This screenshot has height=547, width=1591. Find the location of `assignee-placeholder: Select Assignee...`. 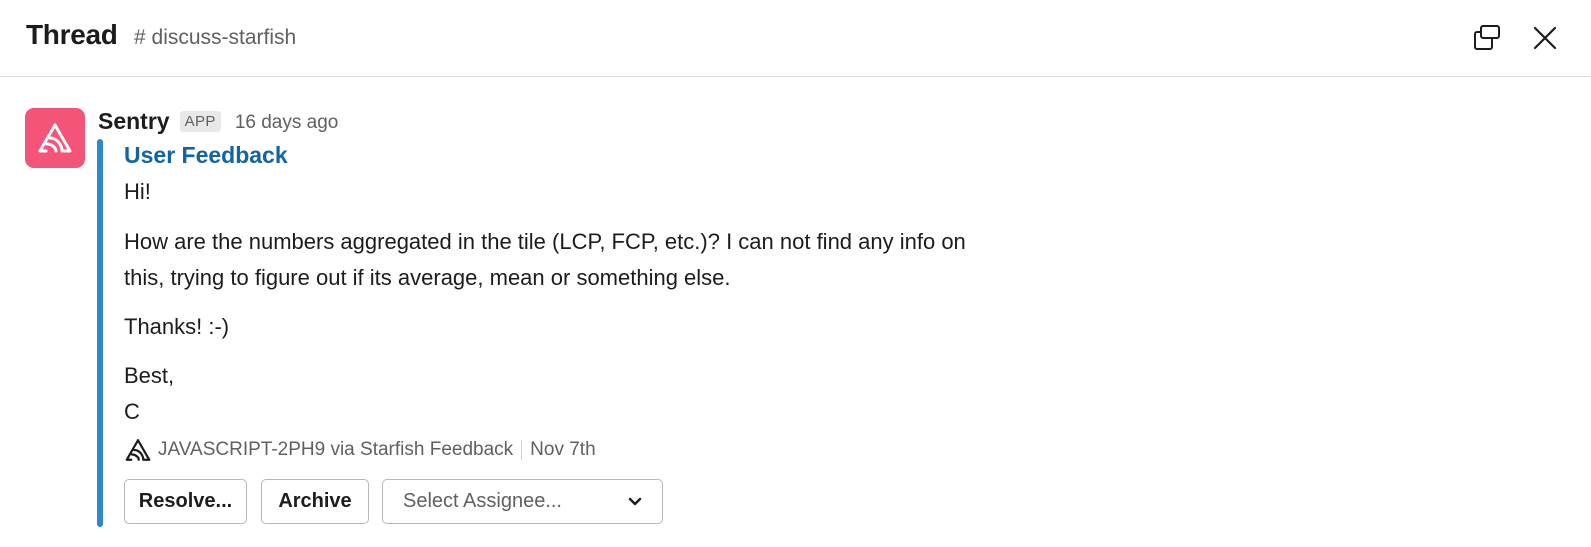

assignee-placeholder: Select Assignee... is located at coordinates (482, 501).